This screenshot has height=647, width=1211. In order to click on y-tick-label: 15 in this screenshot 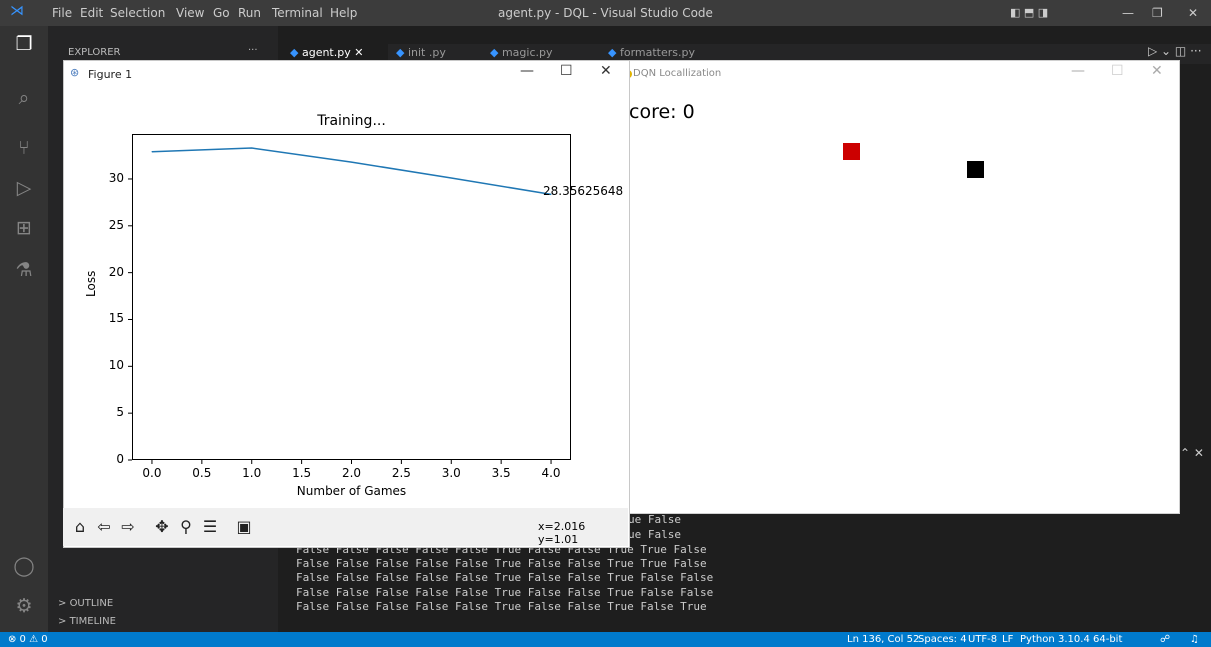, I will do `click(116, 318)`.